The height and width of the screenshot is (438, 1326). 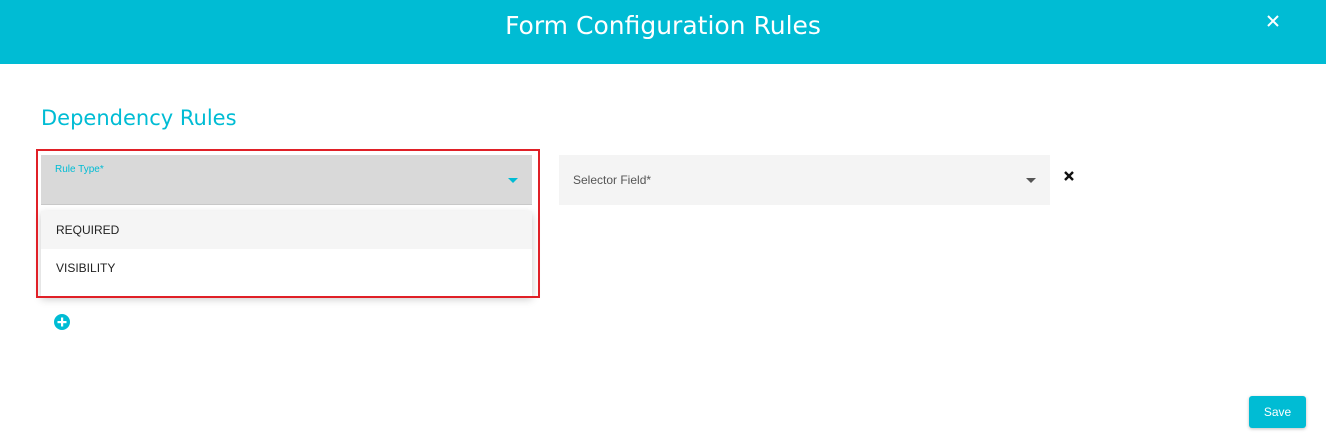 I want to click on dialog-title: Form Configuration Rules, so click(x=663, y=25).